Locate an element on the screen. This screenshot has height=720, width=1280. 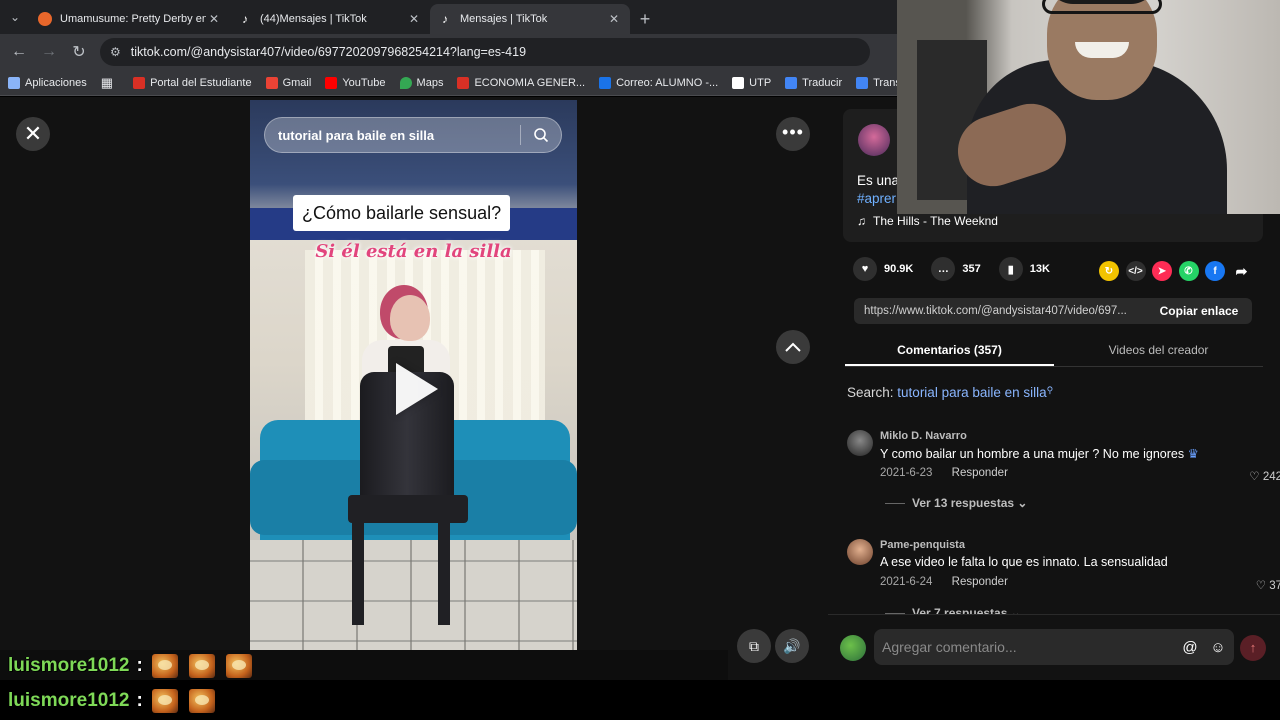
post-comment-button: ↑ is located at coordinates (1253, 648).